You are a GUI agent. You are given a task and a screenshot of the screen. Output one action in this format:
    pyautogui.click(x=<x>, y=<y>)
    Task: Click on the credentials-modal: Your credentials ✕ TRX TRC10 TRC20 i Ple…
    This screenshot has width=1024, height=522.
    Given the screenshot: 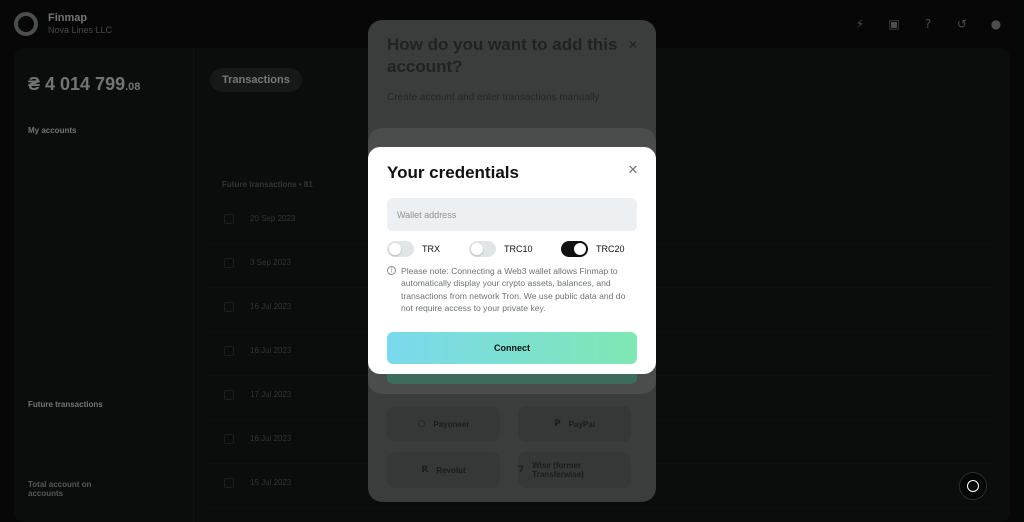 What is the action you would take?
    pyautogui.click(x=512, y=260)
    